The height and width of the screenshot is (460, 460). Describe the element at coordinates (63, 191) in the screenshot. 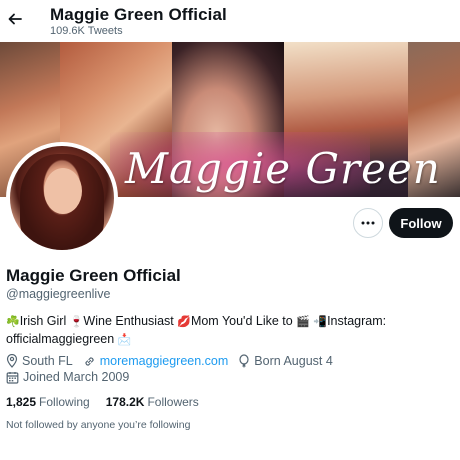

I see `avatar-face` at that location.